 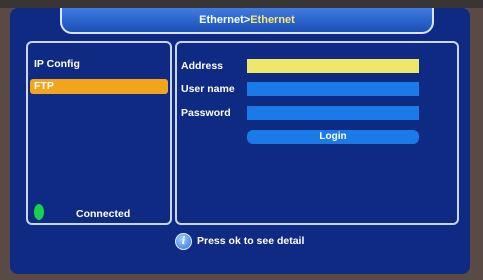 I want to click on connection-status-led, so click(x=39, y=212).